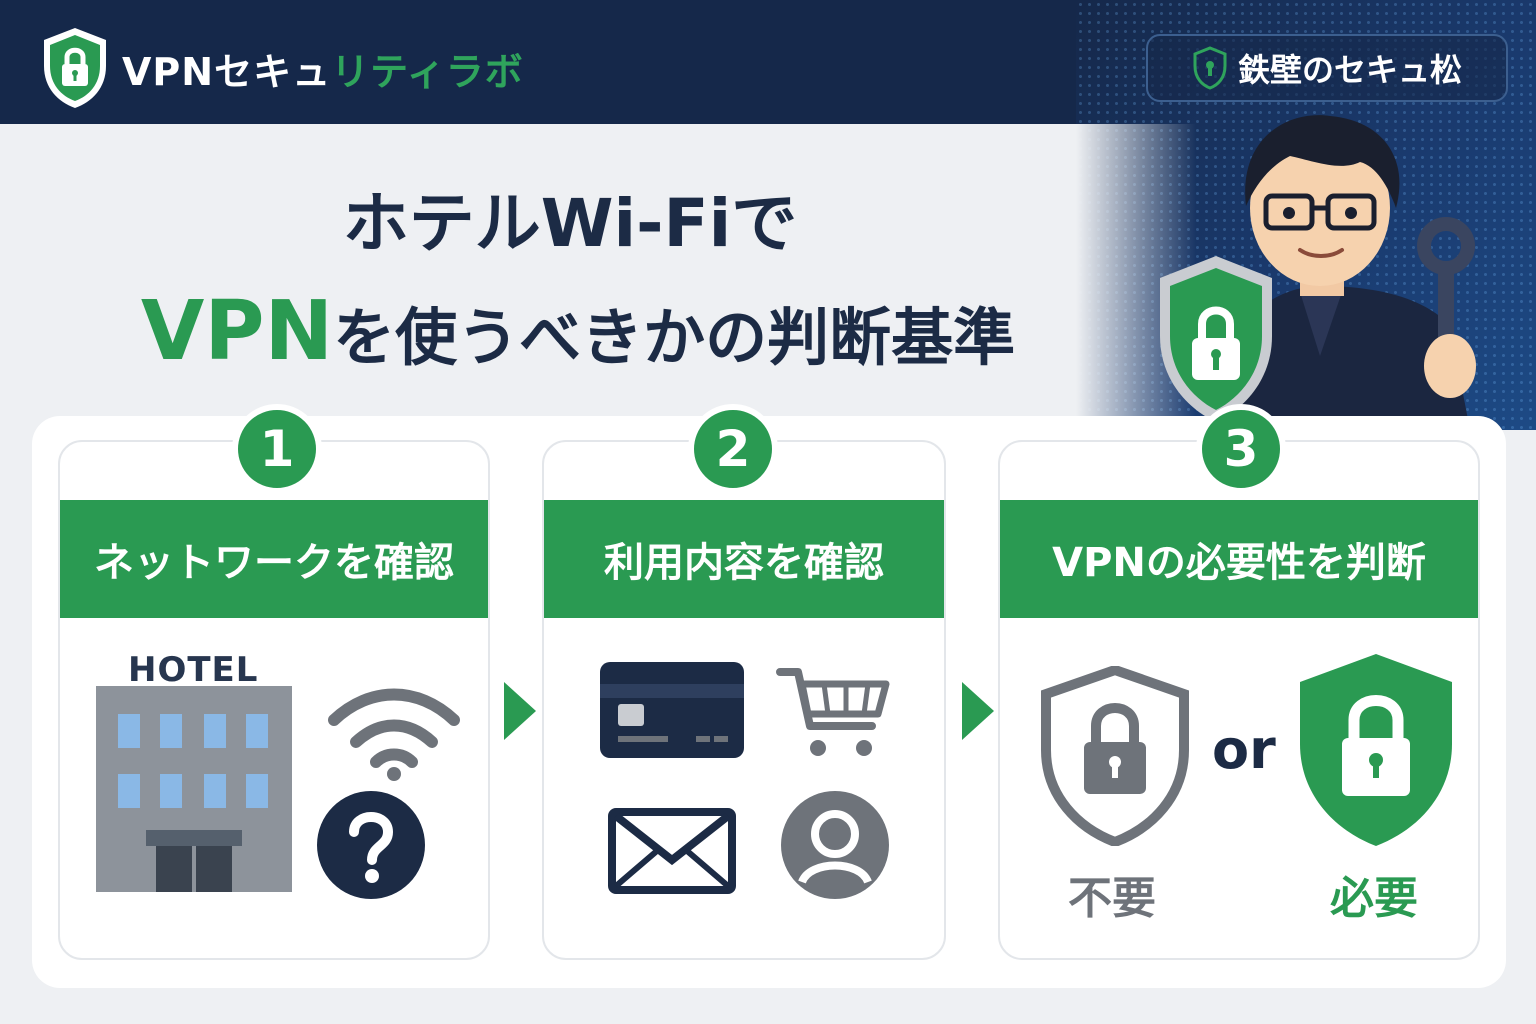 The width and height of the screenshot is (1536, 1024). I want to click on step-title: ネットワークを確認, so click(274, 559).